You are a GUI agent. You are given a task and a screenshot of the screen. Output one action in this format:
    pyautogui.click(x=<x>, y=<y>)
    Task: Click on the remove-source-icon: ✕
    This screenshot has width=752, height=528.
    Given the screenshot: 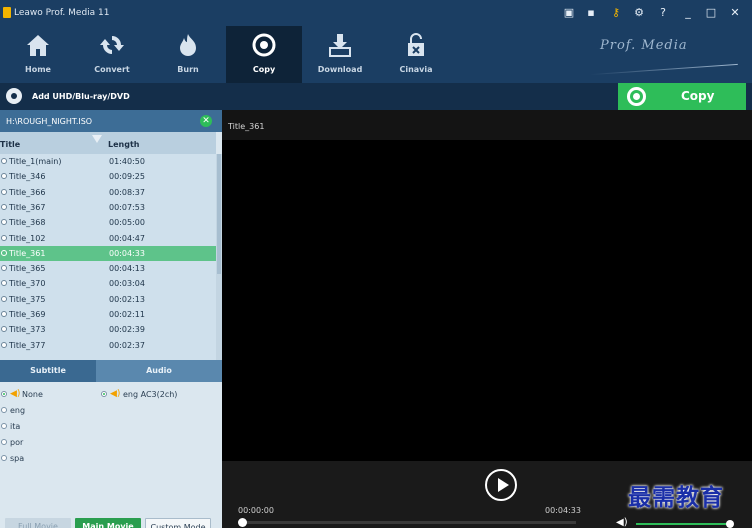 What is the action you would take?
    pyautogui.click(x=206, y=121)
    